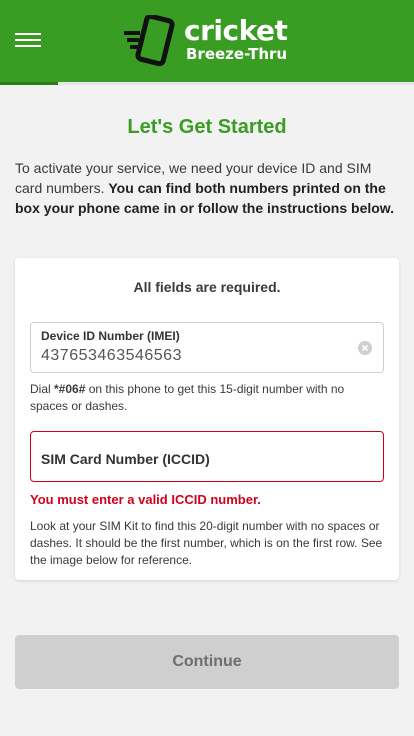 The height and width of the screenshot is (736, 414). What do you see at coordinates (236, 30) in the screenshot?
I see `logo-wordmark: cricket` at bounding box center [236, 30].